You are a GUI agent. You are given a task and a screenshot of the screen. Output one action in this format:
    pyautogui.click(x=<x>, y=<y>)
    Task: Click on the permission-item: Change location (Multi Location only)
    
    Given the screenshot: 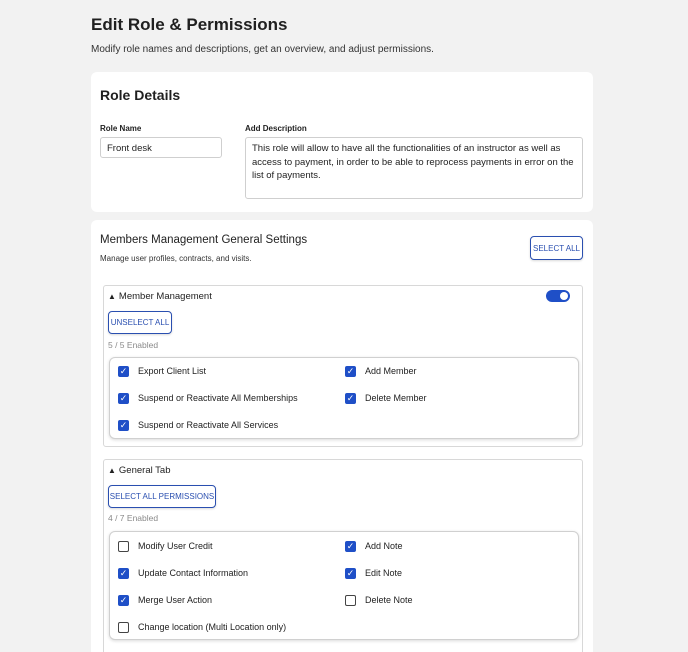 What is the action you would take?
    pyautogui.click(x=202, y=627)
    